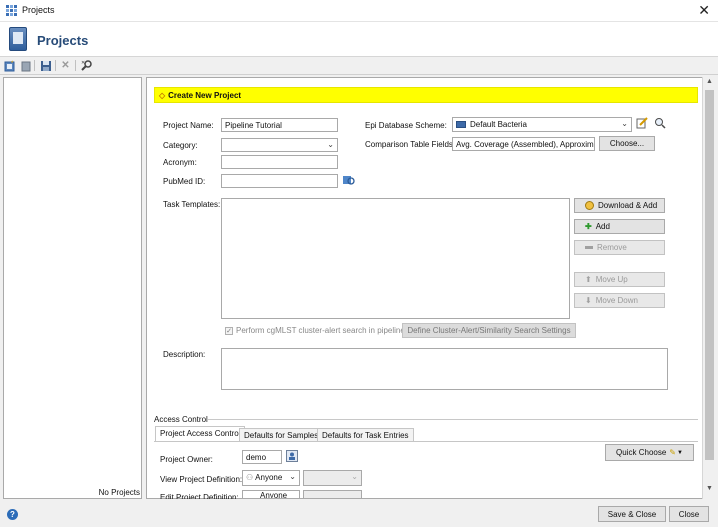  I want to click on edit-definition-select: Anyone, so click(271, 494).